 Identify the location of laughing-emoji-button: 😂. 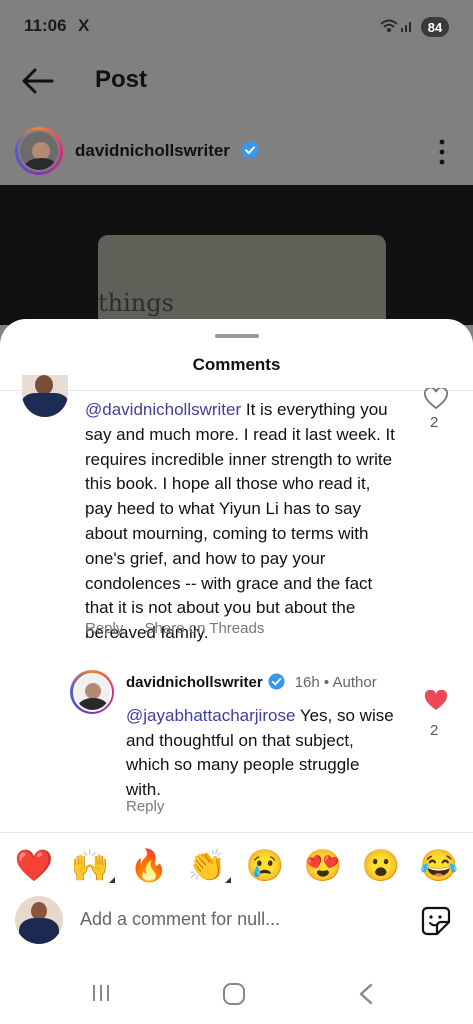
(439, 865).